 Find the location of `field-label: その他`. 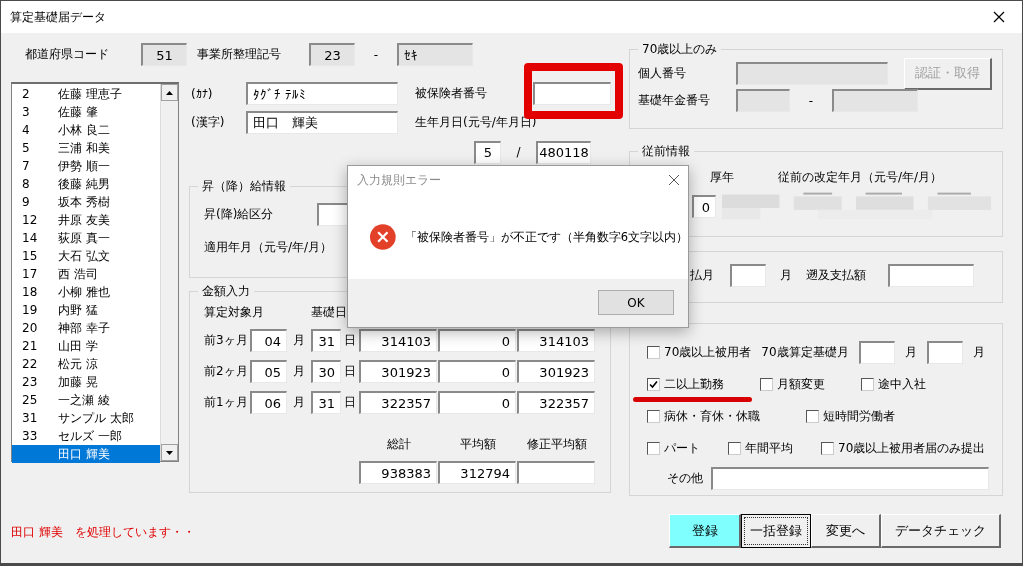

field-label: その他 is located at coordinates (685, 478).